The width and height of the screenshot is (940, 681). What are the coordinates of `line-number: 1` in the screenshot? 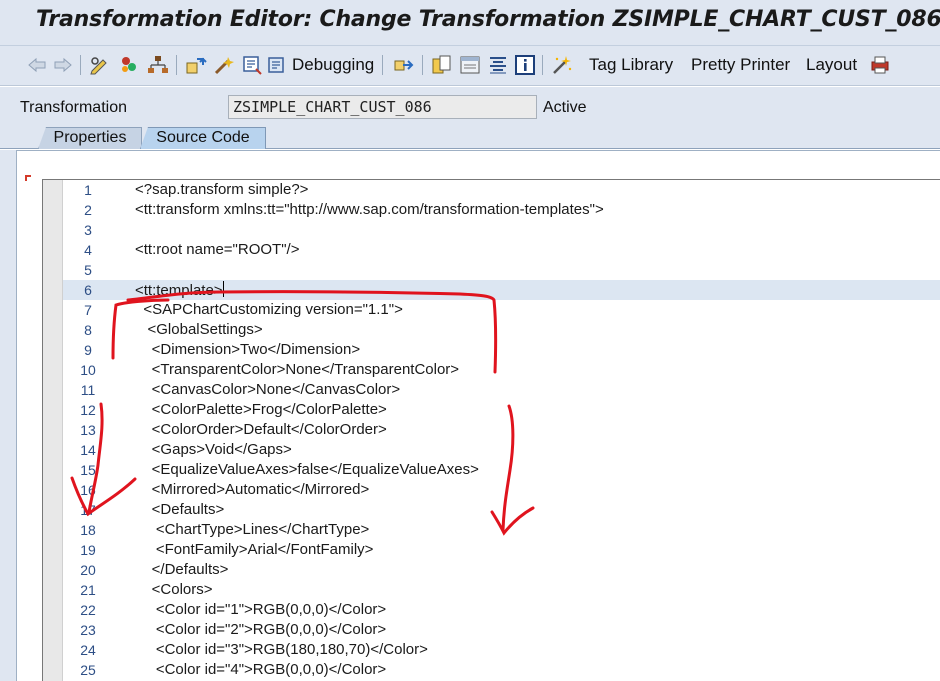 It's located at (88, 190).